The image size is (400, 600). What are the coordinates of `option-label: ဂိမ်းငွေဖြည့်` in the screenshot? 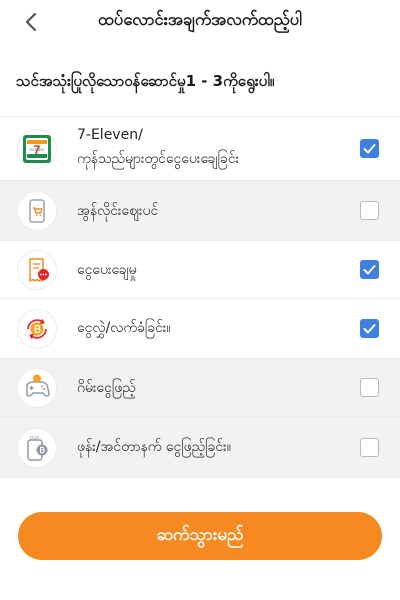 It's located at (106, 388).